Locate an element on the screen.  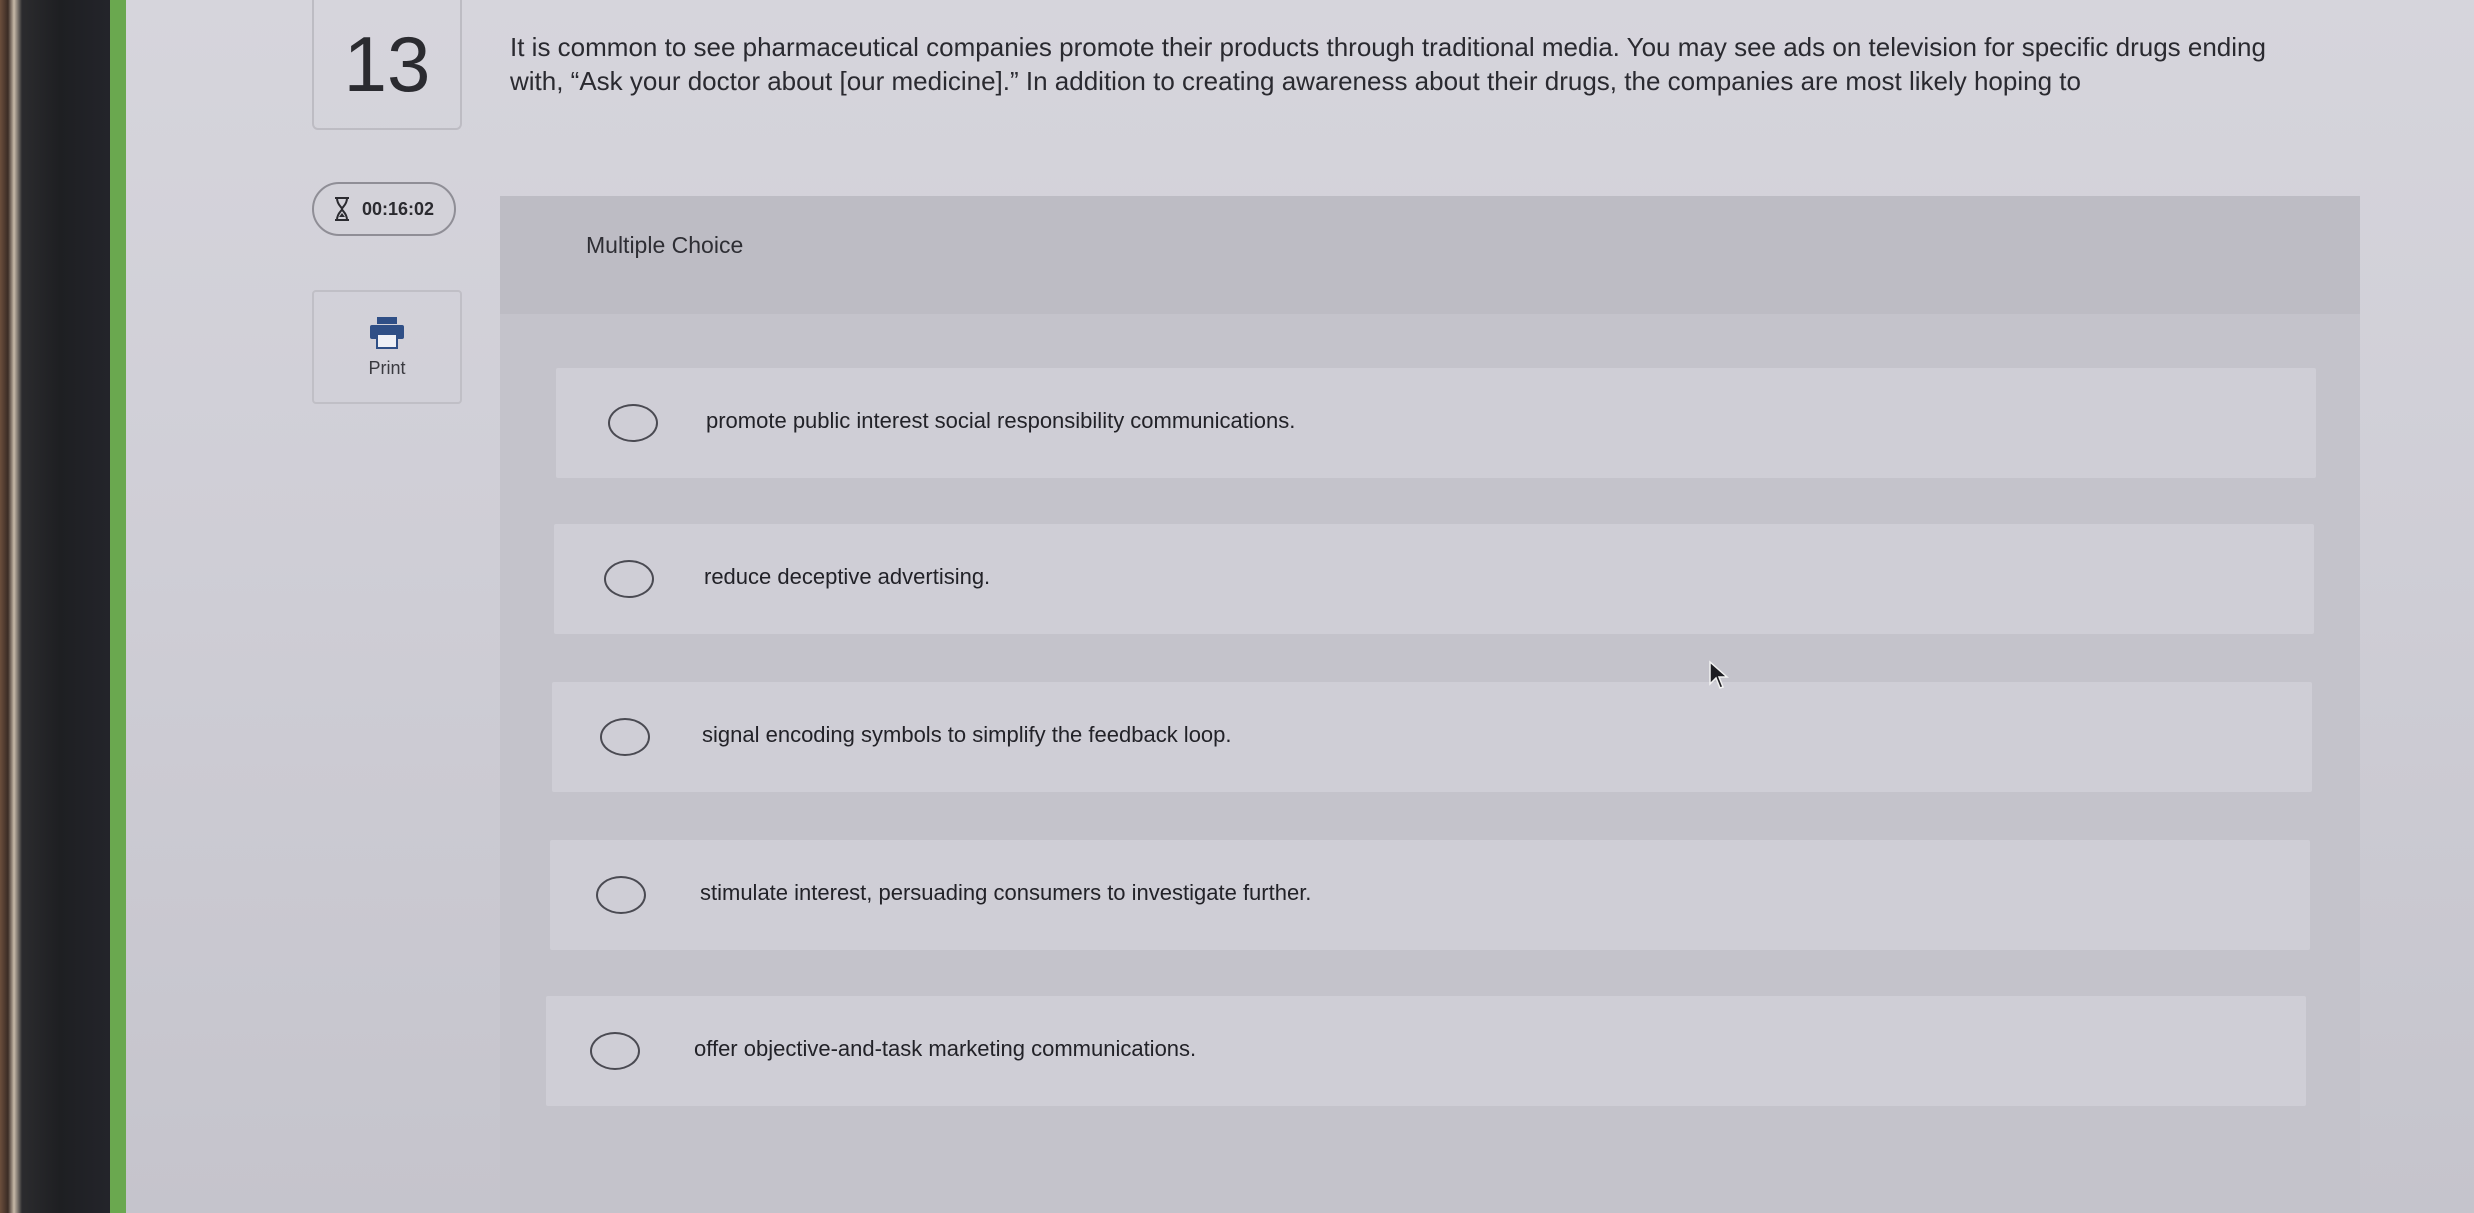
monitor-bezel is located at coordinates (55, 606).